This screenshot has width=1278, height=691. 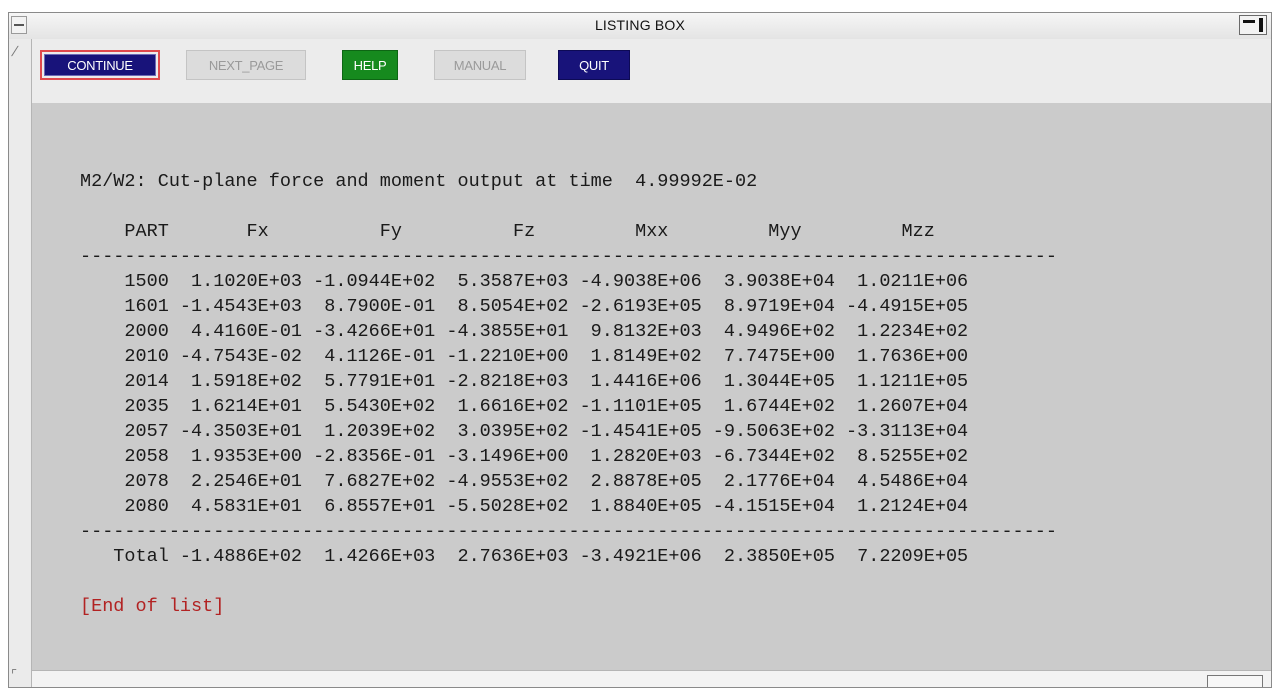 I want to click on title-bar: LISTING BOX, so click(x=640, y=26).